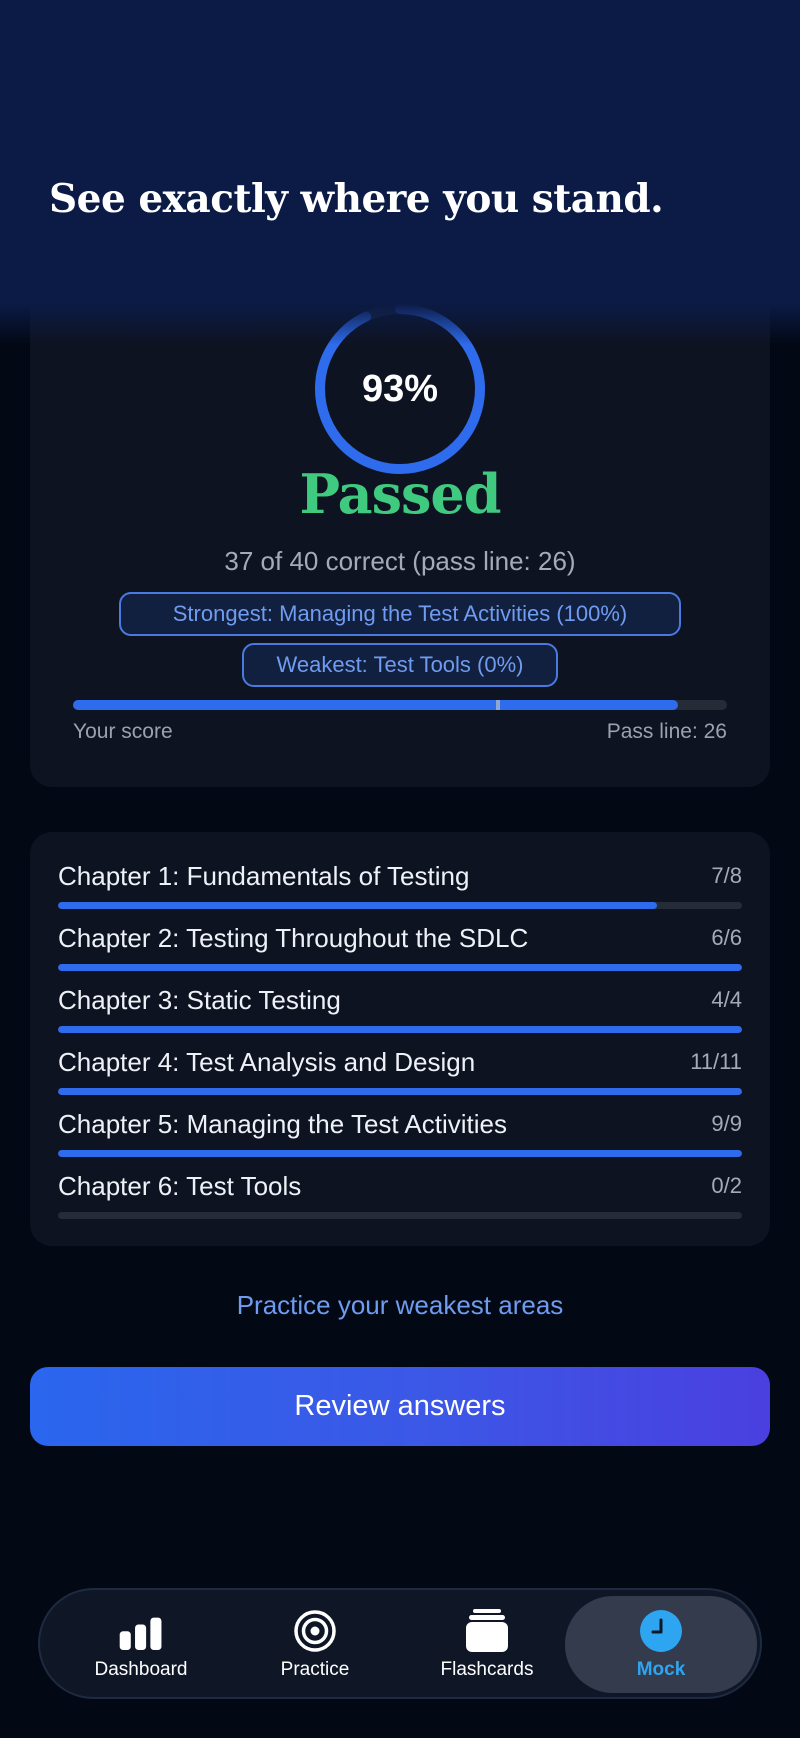  I want to click on chapter-name: Chapter 6: Test Tools, so click(180, 1186).